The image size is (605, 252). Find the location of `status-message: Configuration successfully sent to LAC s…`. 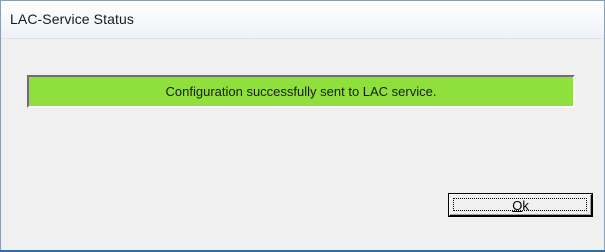

status-message: Configuration successfully sent to LAC s… is located at coordinates (301, 91).